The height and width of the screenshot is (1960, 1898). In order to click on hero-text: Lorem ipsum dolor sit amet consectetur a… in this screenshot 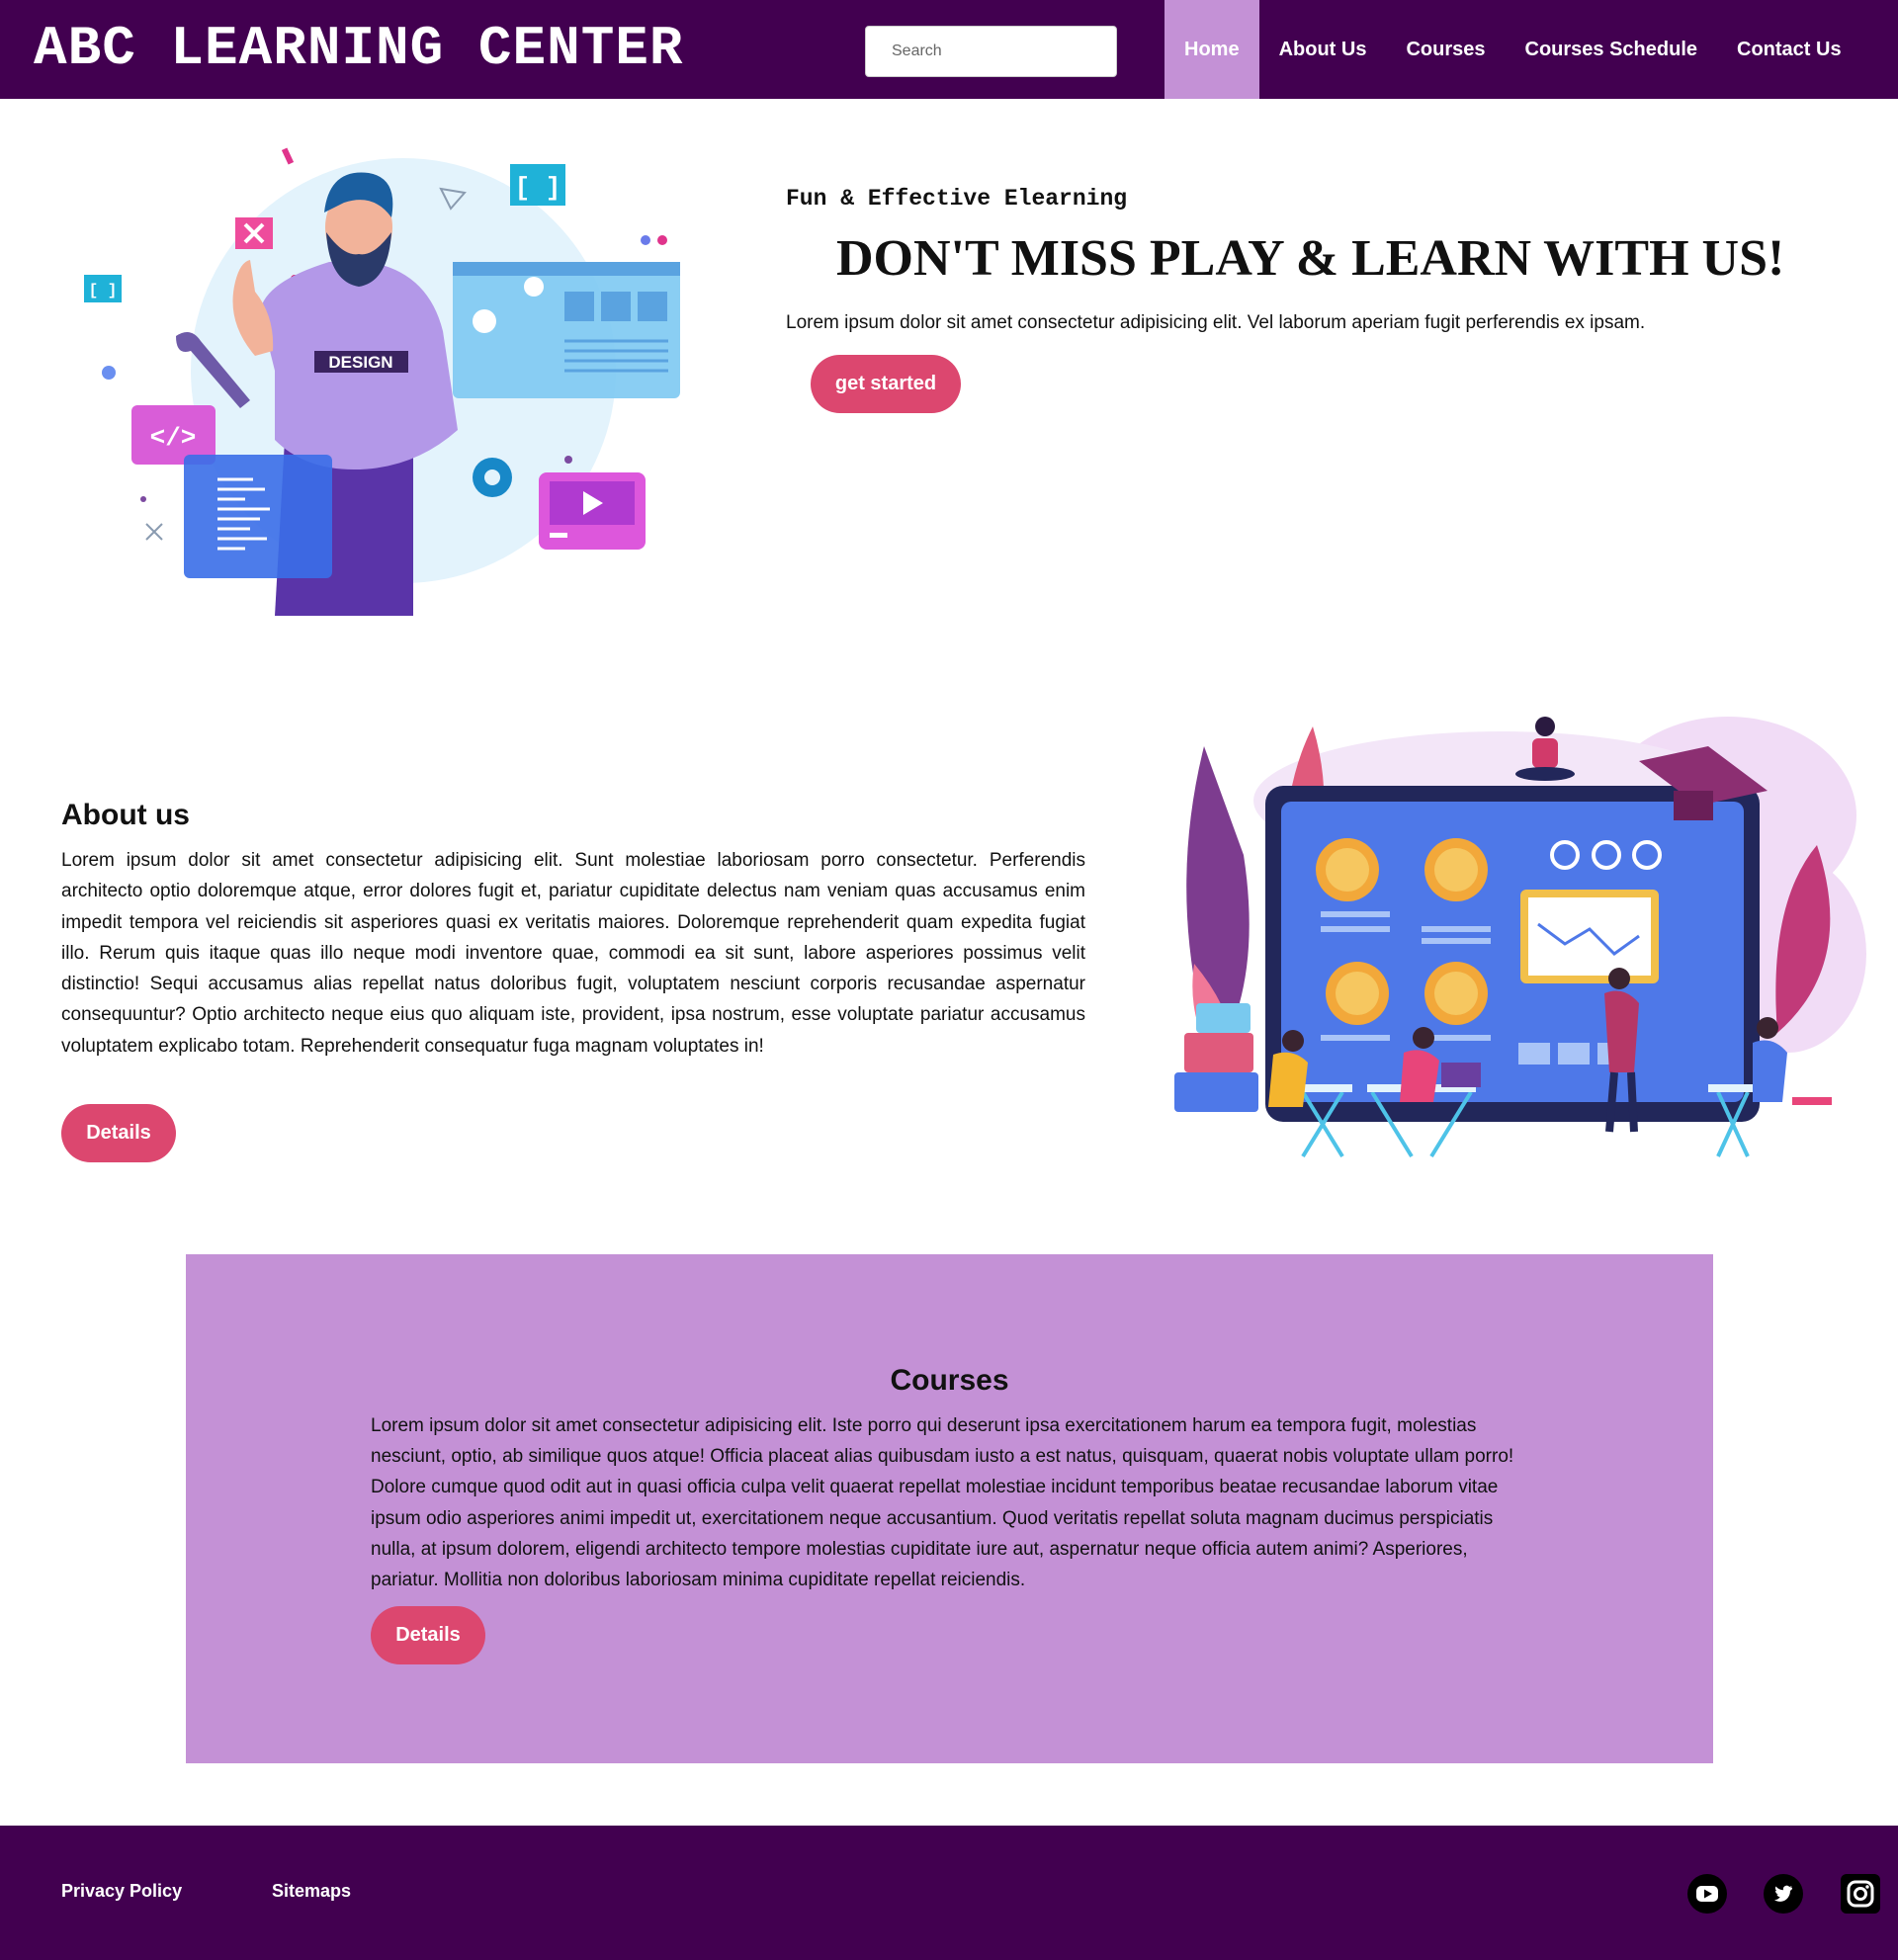, I will do `click(1216, 323)`.